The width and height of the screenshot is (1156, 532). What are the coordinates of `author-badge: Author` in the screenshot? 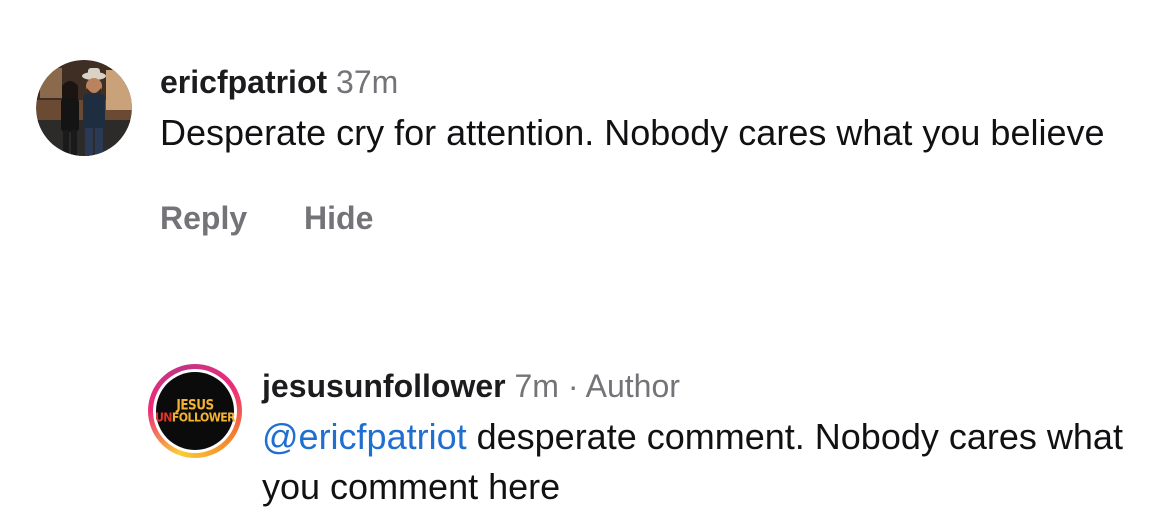 It's located at (632, 386).